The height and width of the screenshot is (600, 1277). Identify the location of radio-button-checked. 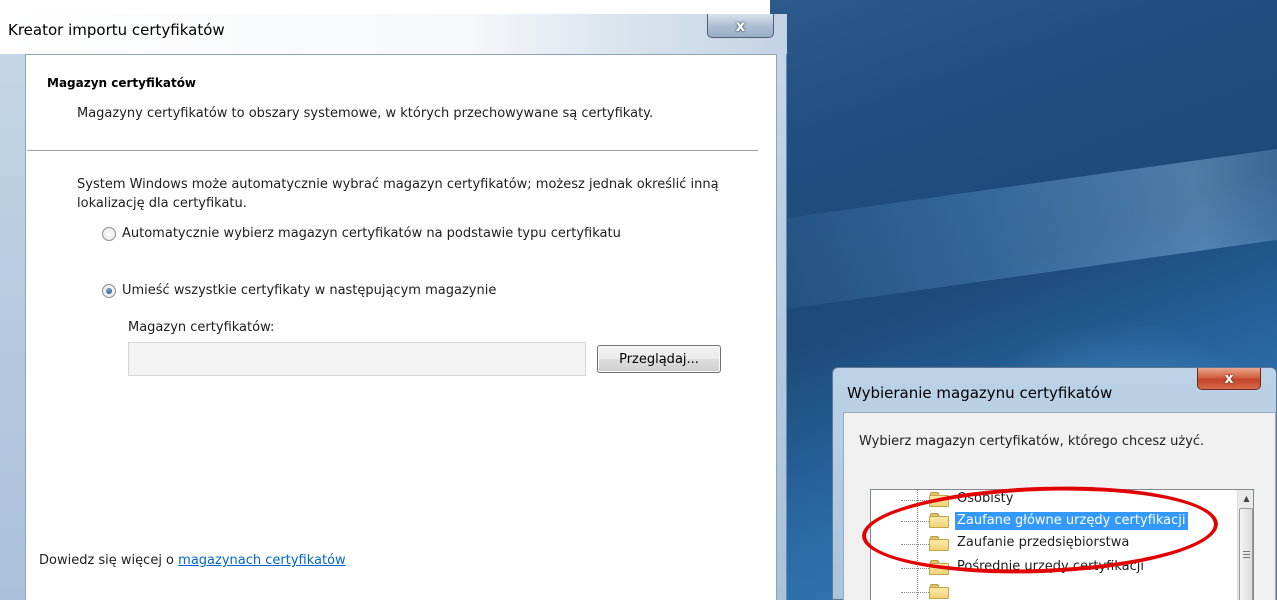
(109, 290).